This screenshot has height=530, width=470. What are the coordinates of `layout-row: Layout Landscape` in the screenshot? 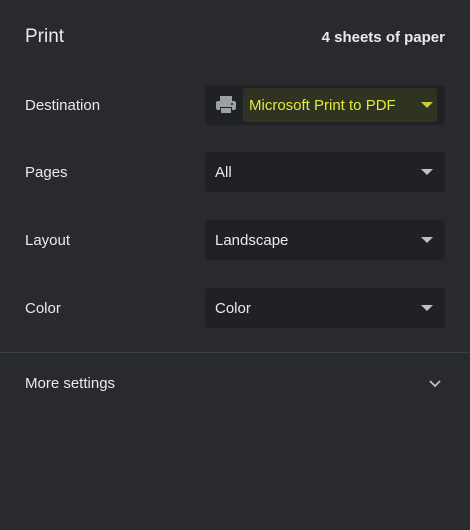 It's located at (235, 240).